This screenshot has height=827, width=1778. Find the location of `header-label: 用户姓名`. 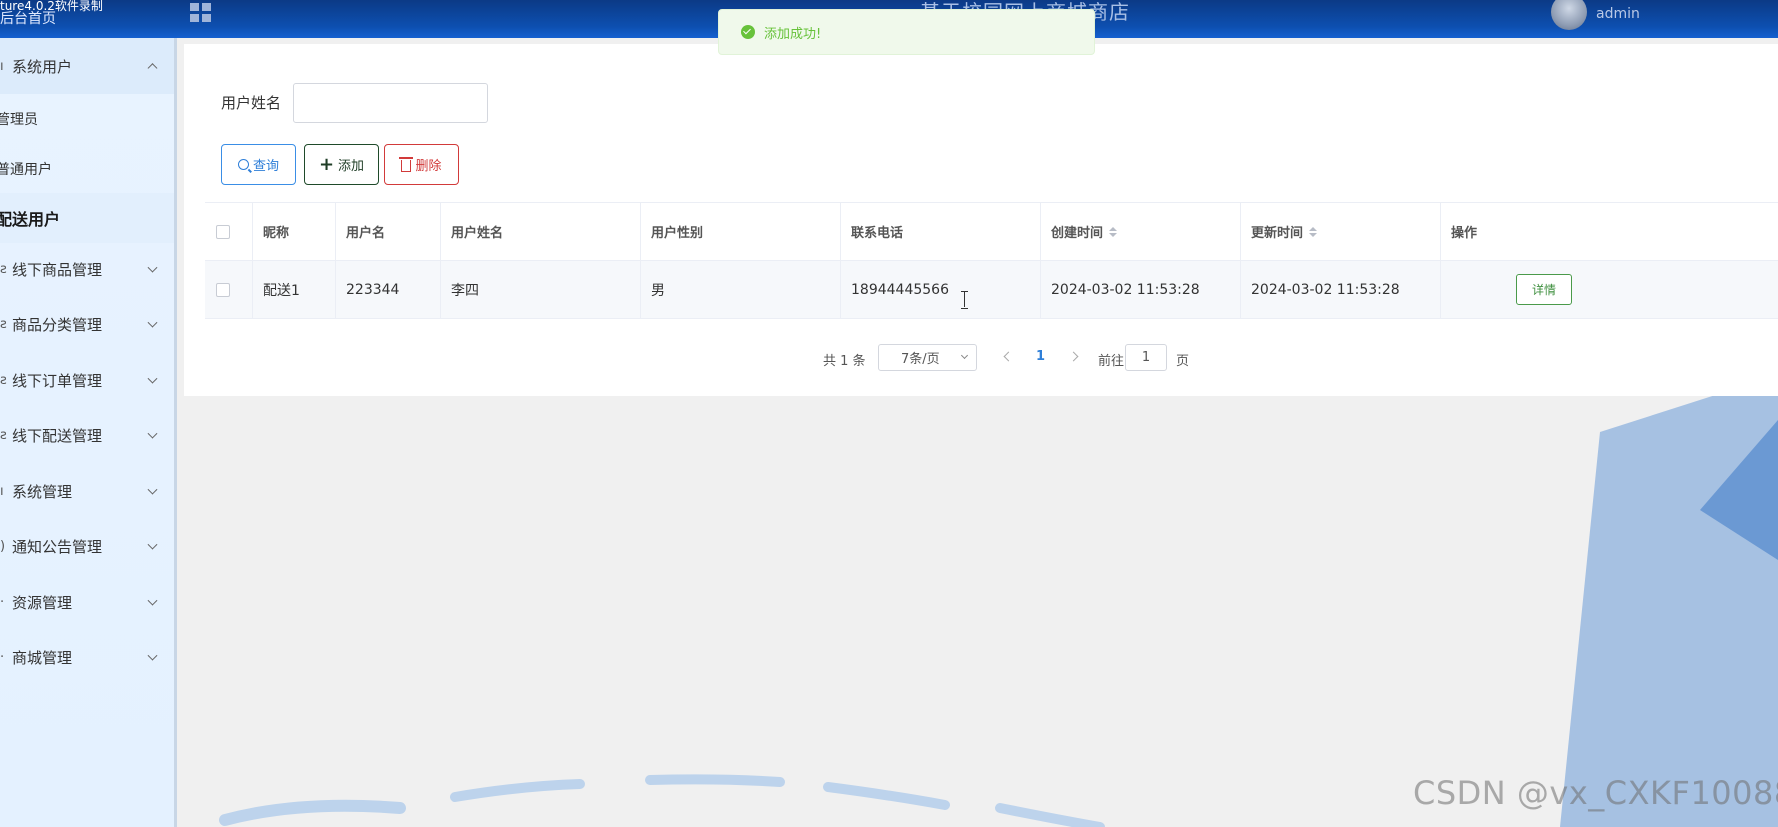

header-label: 用户姓名 is located at coordinates (477, 233).